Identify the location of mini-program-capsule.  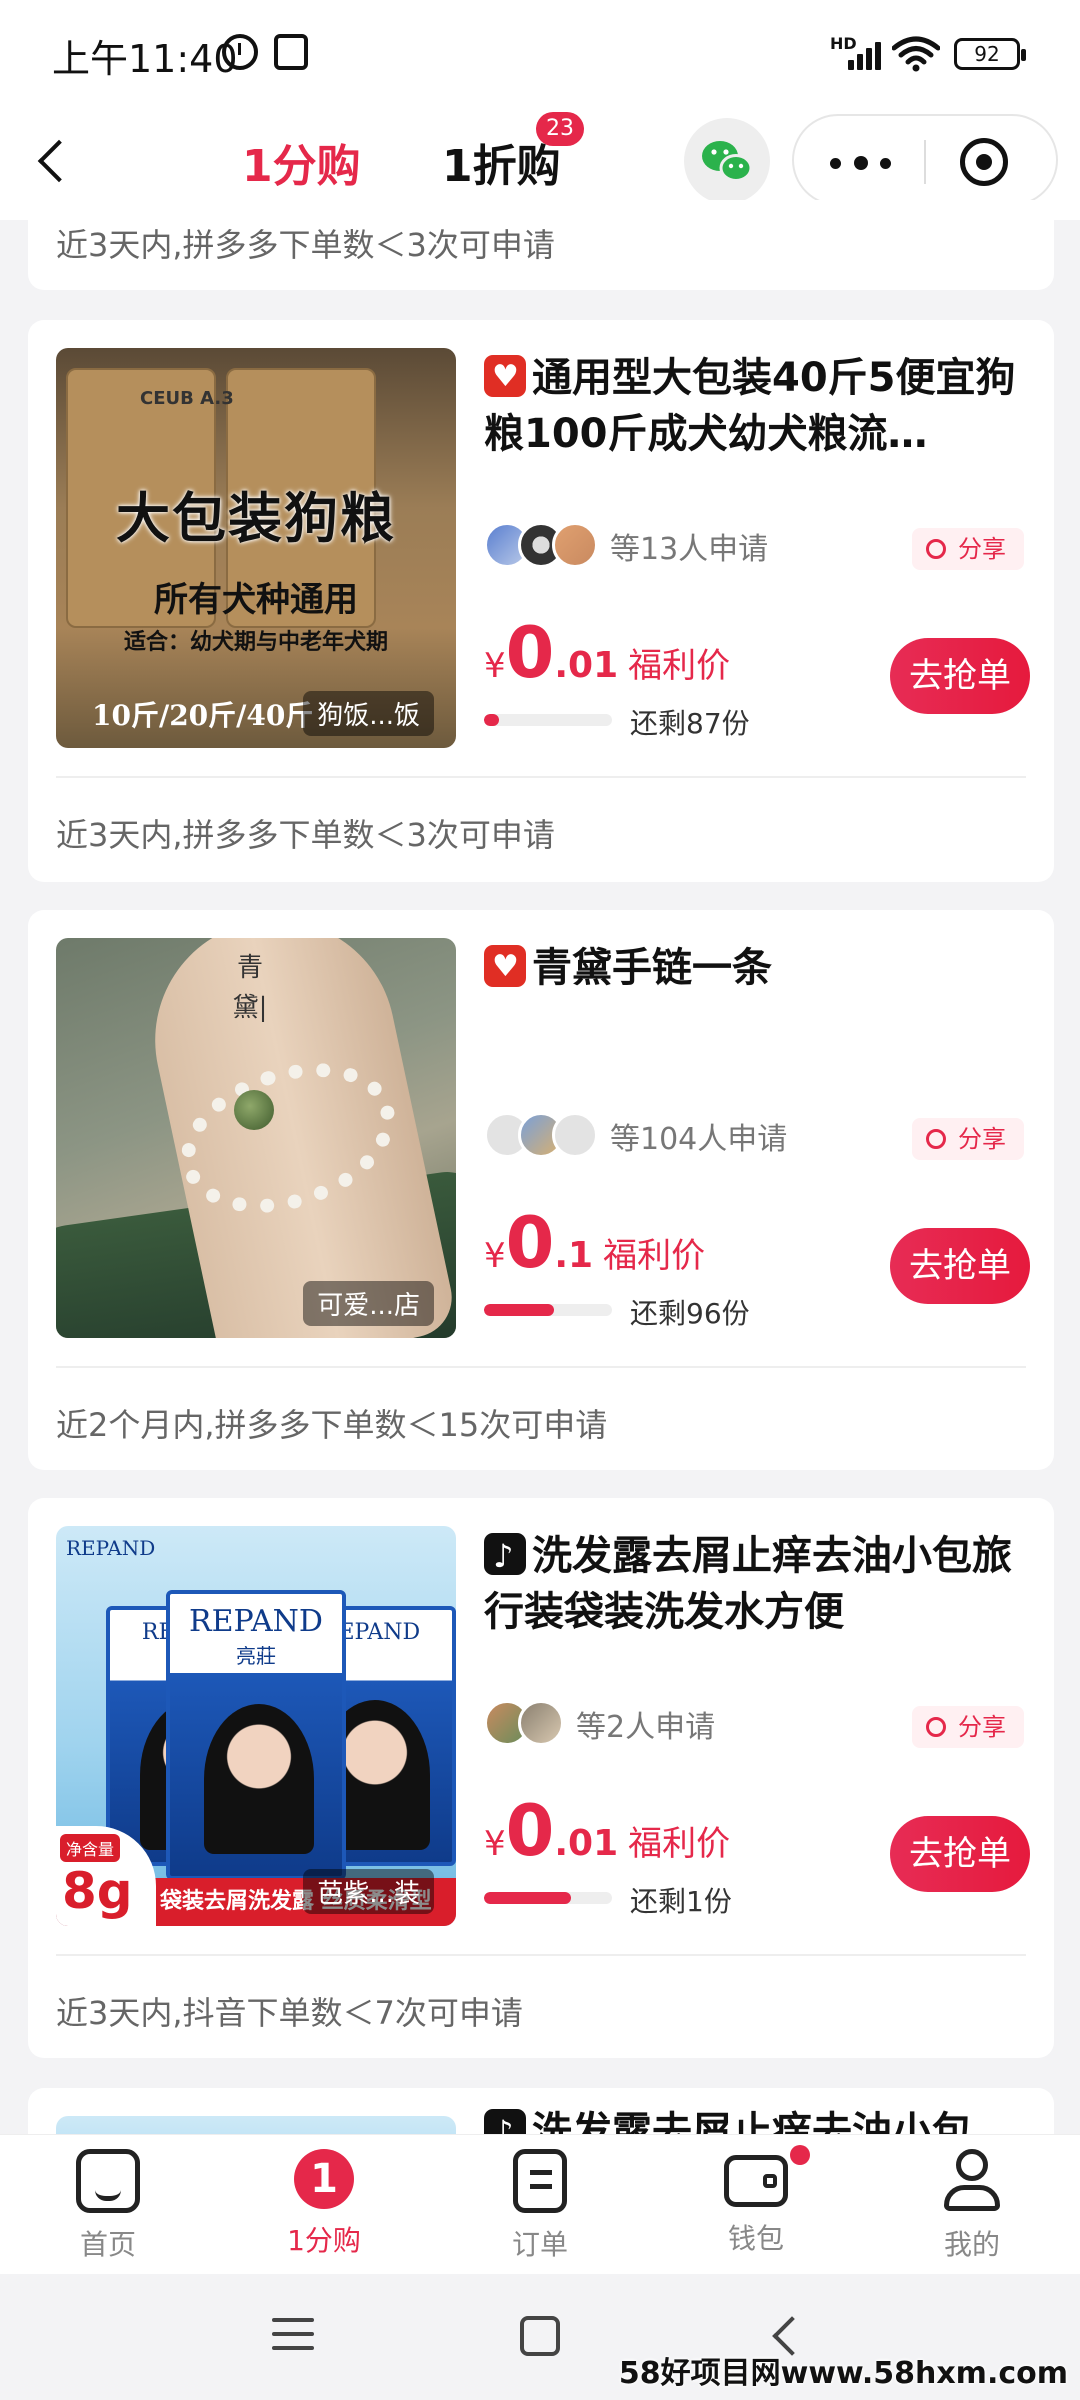
(925, 160).